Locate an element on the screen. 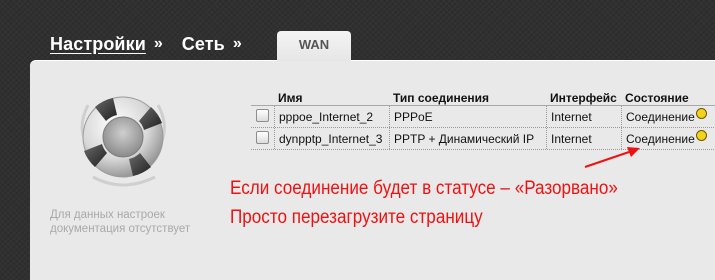 The image size is (715, 280). breadcrumb-settings-link: Настройки is located at coordinates (98, 44).